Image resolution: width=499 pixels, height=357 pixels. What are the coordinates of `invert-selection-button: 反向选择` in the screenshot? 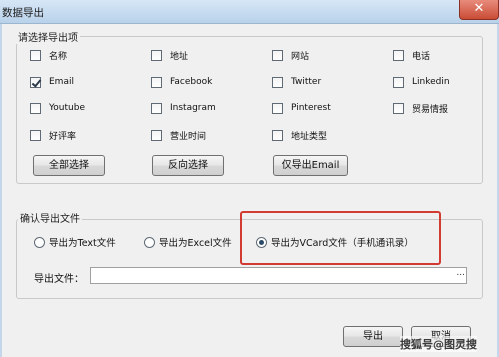 It's located at (188, 165).